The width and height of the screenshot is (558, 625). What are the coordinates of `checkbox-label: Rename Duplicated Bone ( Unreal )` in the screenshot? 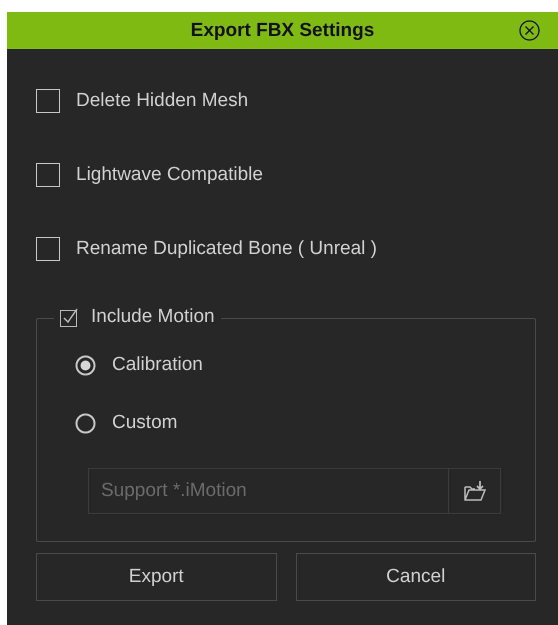 It's located at (226, 249).